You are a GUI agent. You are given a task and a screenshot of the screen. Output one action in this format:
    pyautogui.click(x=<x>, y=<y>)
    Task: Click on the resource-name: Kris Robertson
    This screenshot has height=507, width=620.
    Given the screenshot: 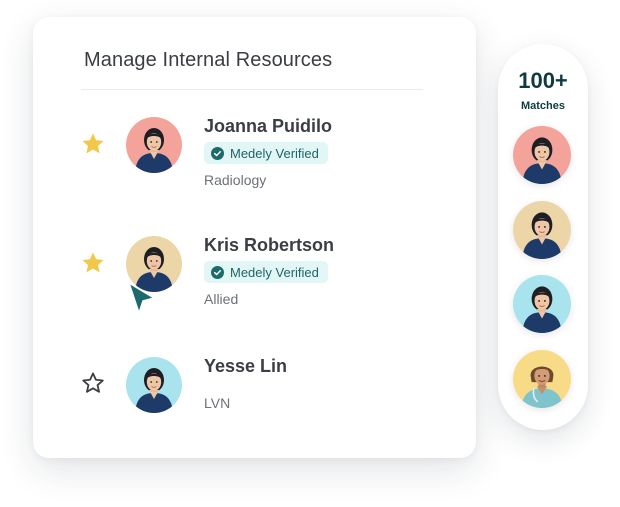 What is the action you would take?
    pyautogui.click(x=269, y=245)
    